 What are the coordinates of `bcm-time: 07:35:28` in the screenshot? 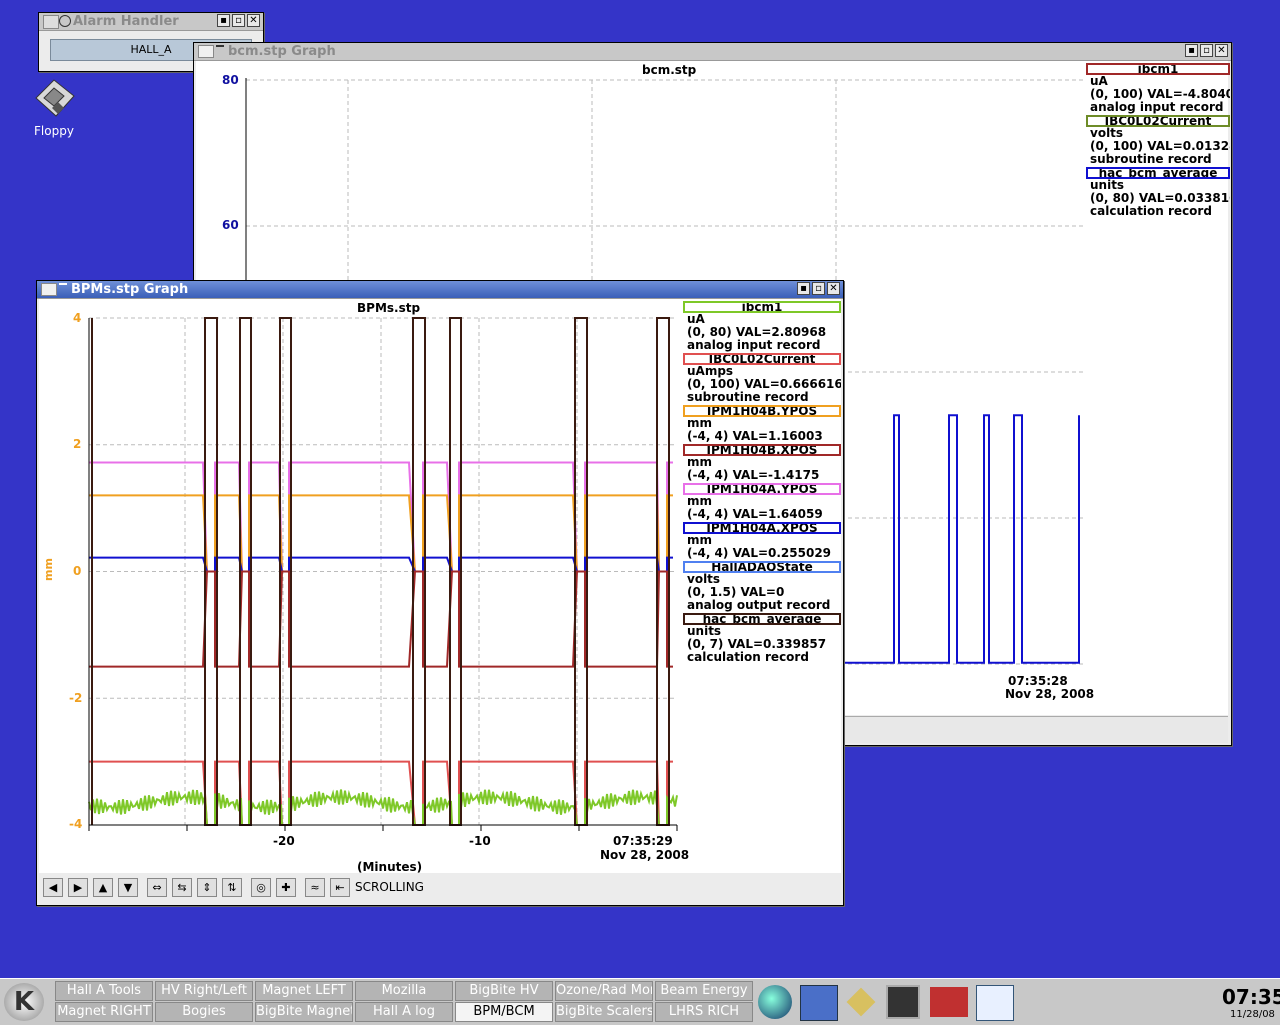 It's located at (1038, 681).